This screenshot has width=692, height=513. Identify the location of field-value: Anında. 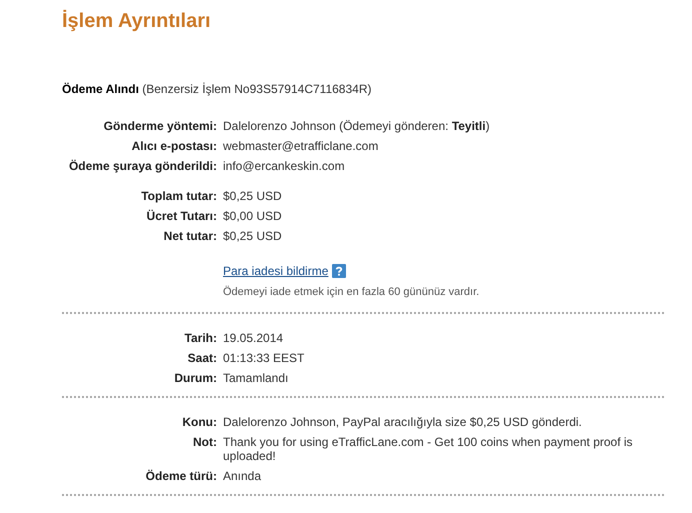
(242, 476).